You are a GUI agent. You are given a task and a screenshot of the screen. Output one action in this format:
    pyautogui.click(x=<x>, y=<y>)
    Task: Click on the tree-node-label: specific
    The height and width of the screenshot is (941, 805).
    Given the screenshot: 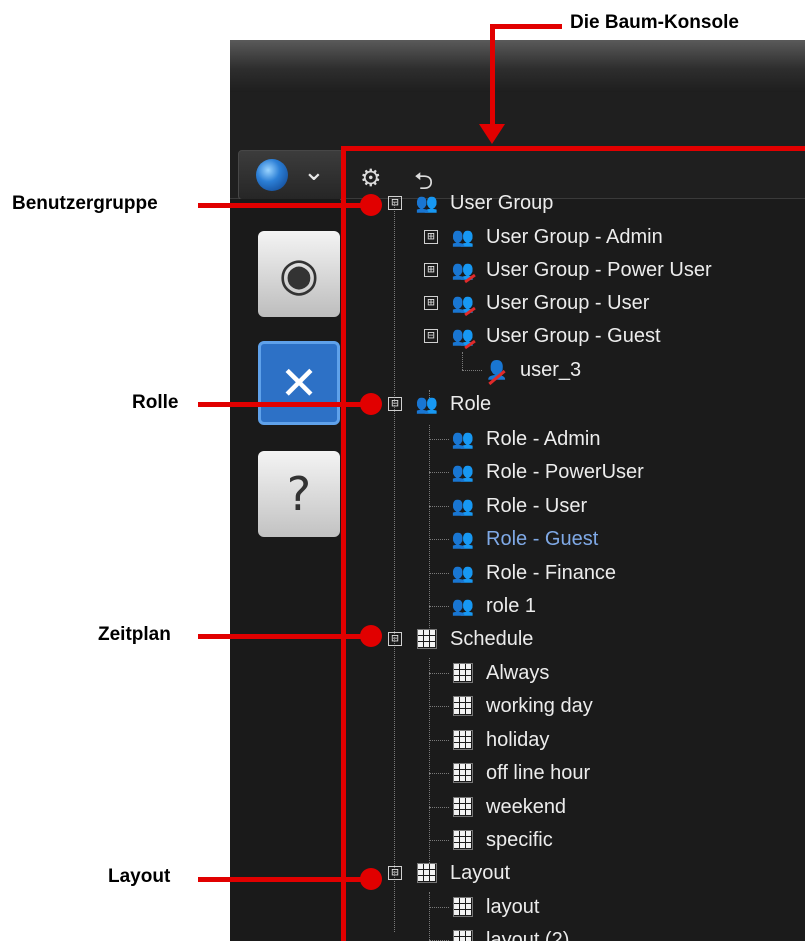 What is the action you would take?
    pyautogui.click(x=519, y=839)
    